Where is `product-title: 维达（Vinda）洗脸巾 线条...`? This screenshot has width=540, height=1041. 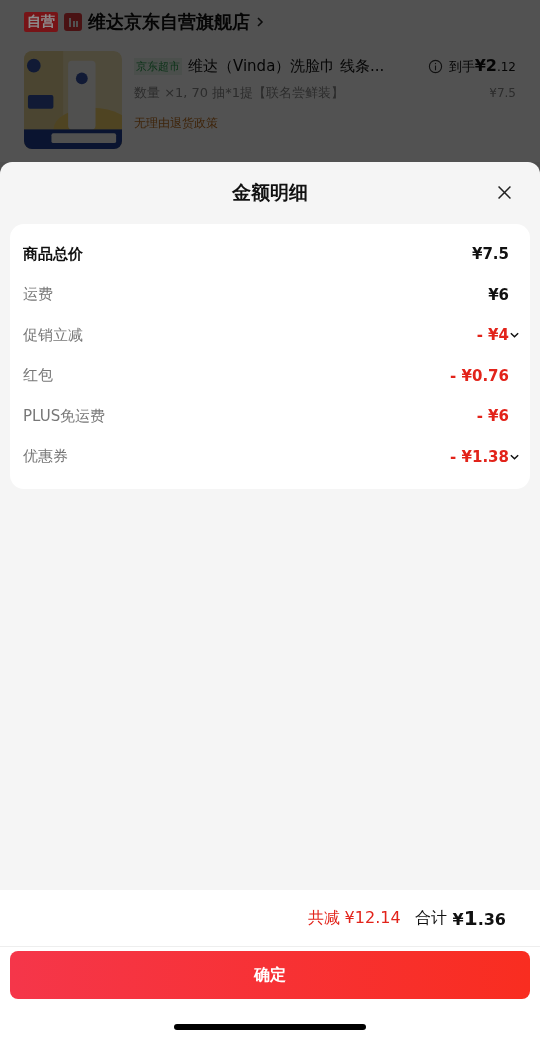 product-title: 维达（Vinda）洗脸巾 线条... is located at coordinates (305, 66).